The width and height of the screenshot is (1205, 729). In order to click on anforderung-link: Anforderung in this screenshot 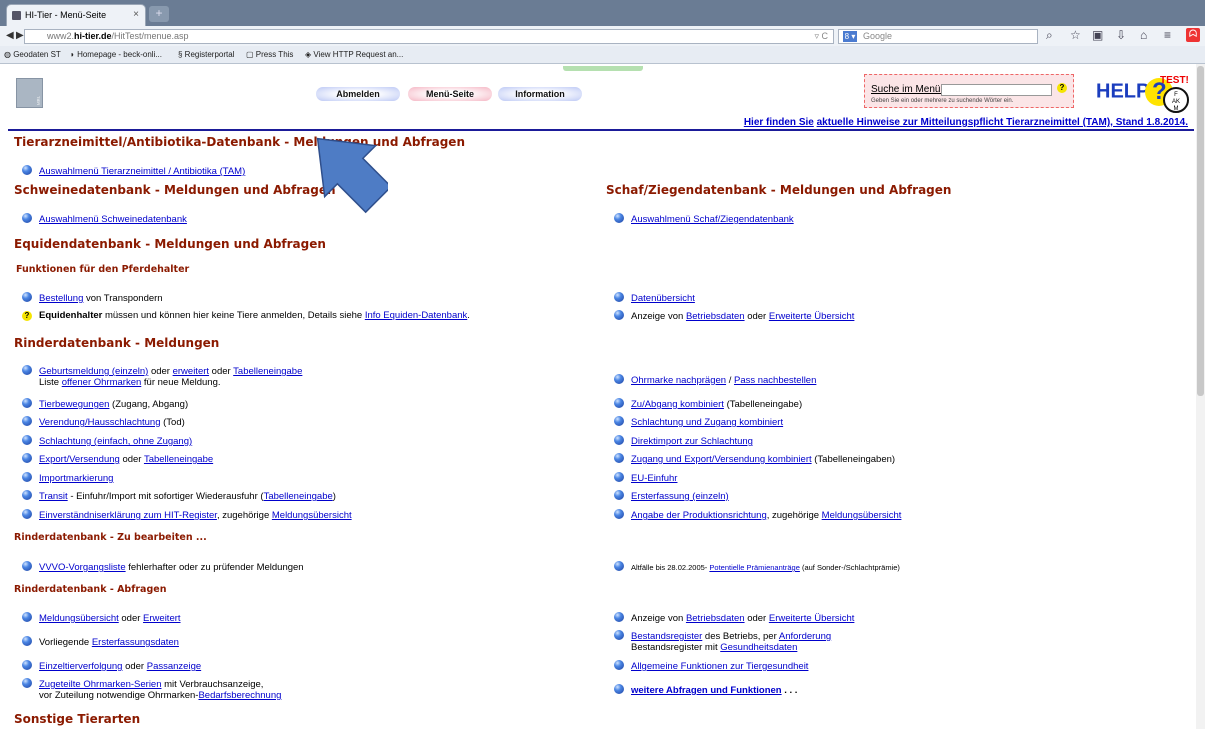, I will do `click(805, 636)`.